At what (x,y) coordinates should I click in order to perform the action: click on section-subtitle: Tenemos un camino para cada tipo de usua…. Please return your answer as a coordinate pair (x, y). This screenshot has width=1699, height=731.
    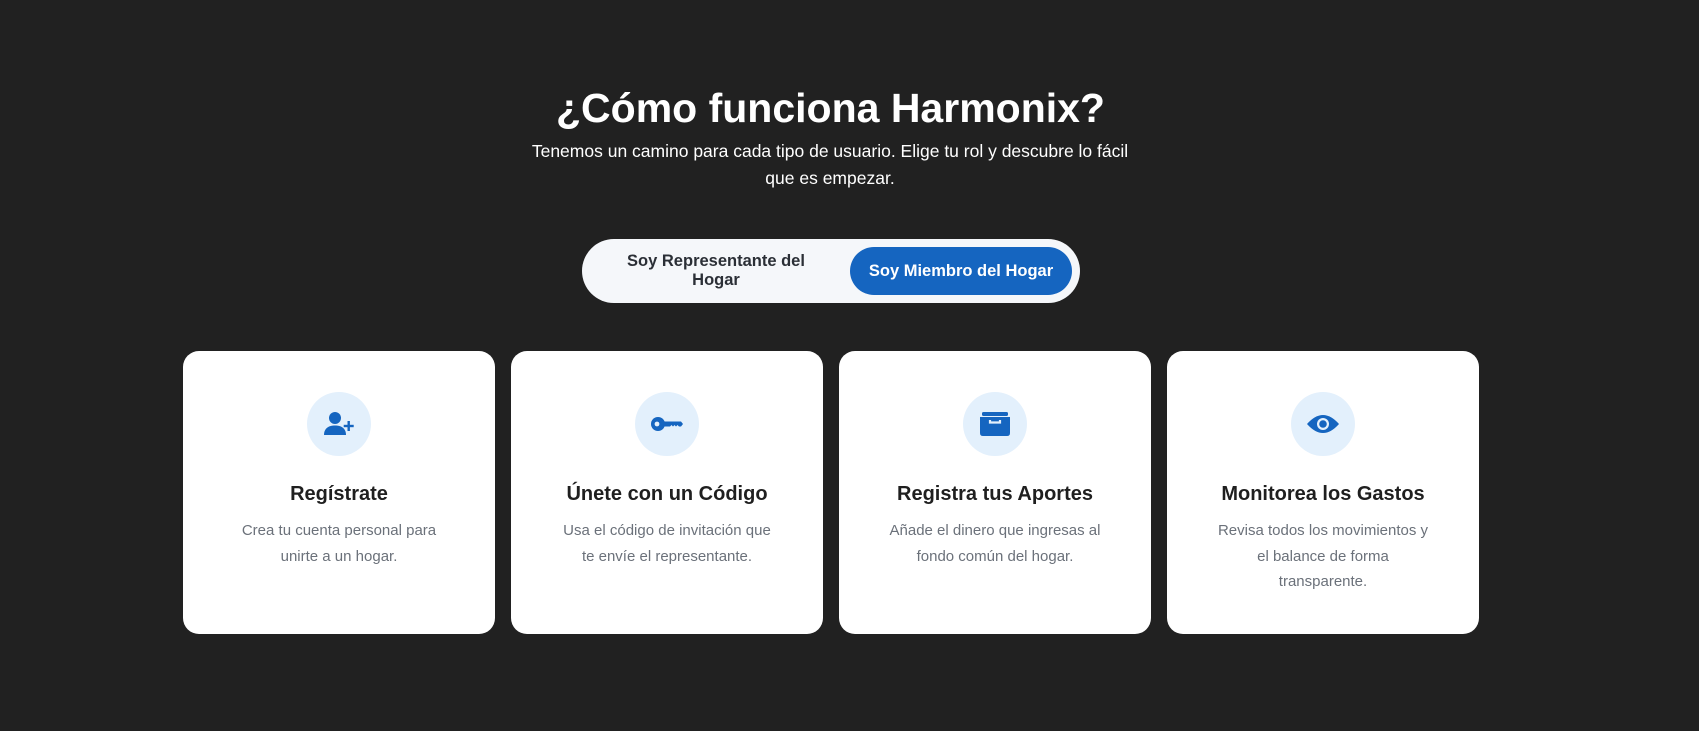
    Looking at the image, I should click on (830, 164).